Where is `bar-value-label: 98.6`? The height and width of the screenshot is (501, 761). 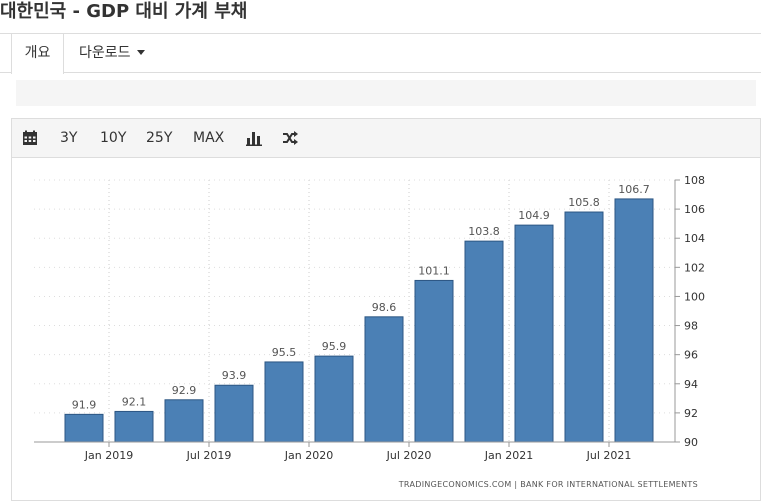 bar-value-label: 98.6 is located at coordinates (384, 307).